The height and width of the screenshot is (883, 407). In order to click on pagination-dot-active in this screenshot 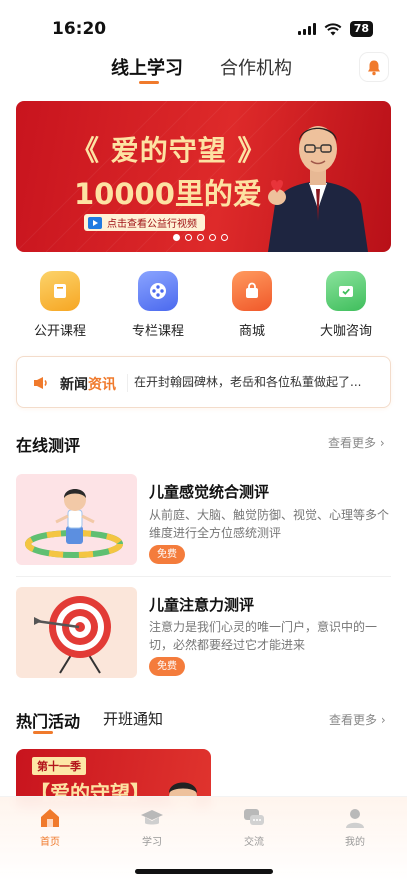, I will do `click(176, 237)`.